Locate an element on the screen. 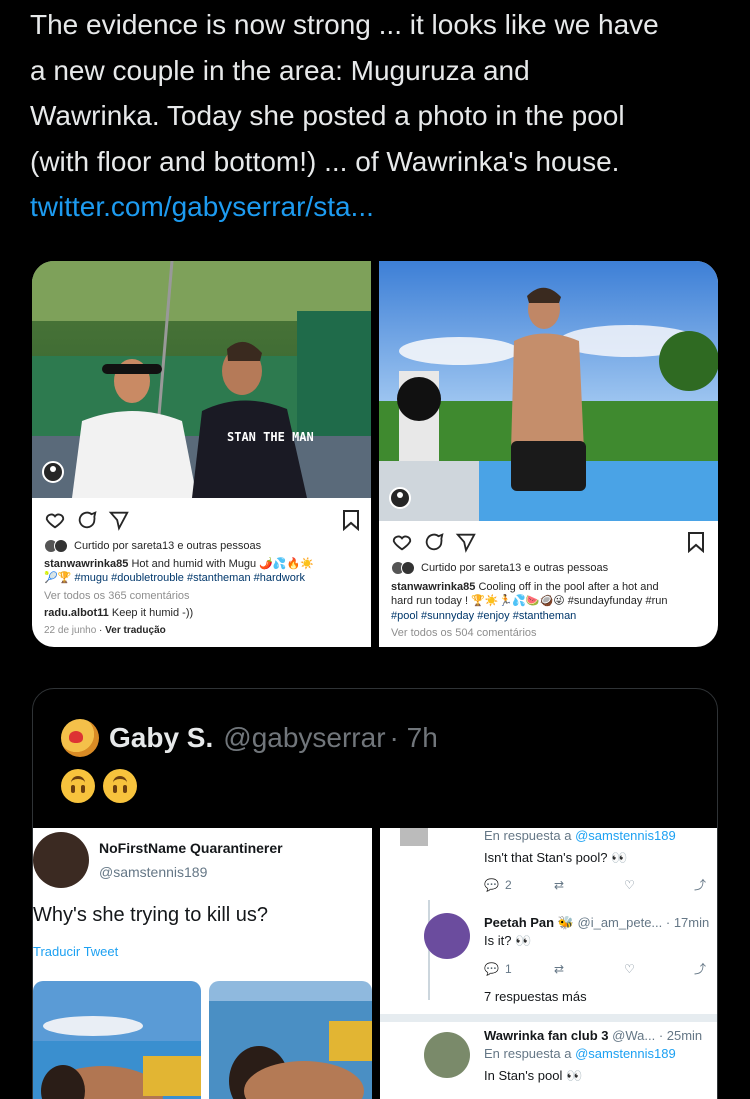 The width and height of the screenshot is (750, 1099). post-date: 22 de junho is located at coordinates (70, 630).